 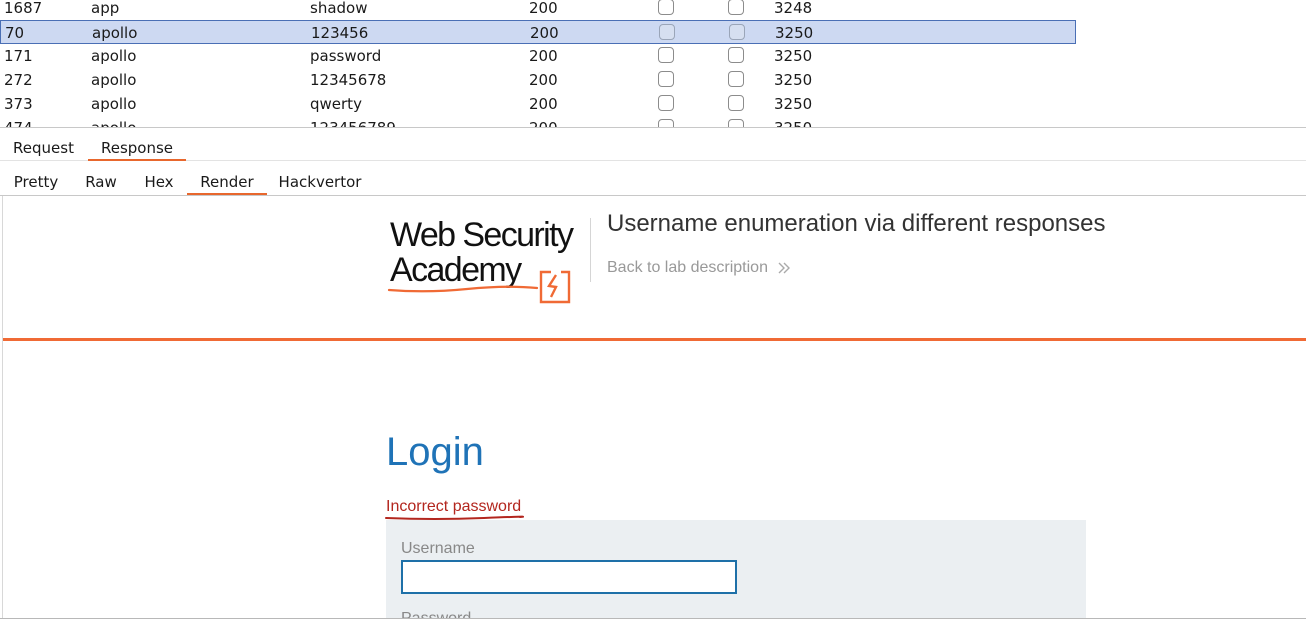 I want to click on render-bottom-border, so click(x=653, y=618).